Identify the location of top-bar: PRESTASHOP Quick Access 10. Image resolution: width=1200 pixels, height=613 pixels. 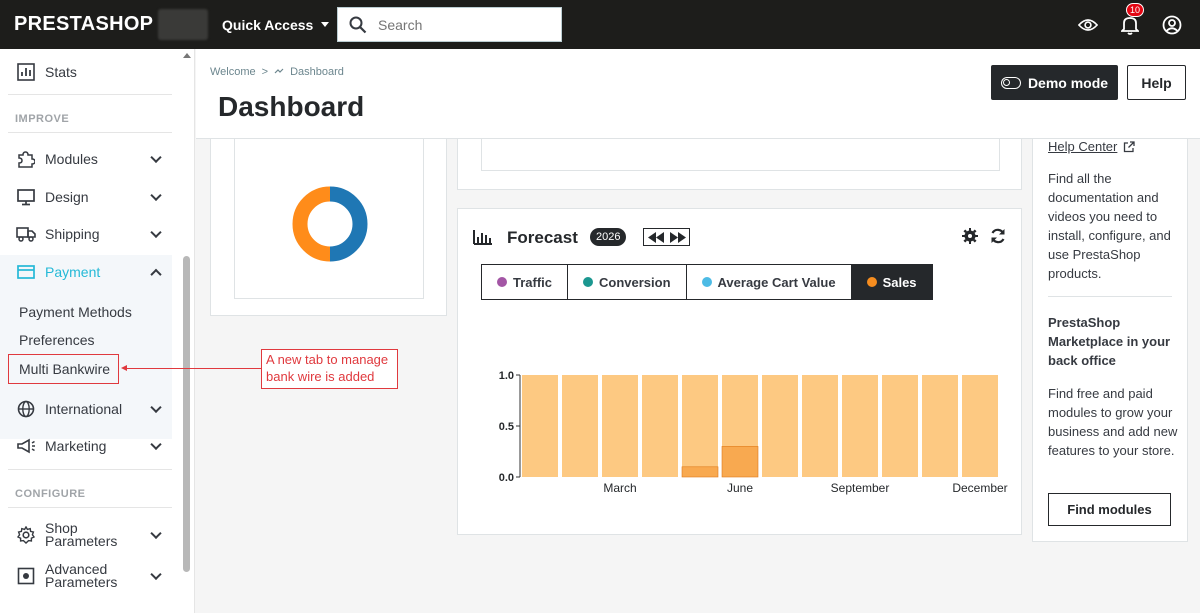
(600, 24).